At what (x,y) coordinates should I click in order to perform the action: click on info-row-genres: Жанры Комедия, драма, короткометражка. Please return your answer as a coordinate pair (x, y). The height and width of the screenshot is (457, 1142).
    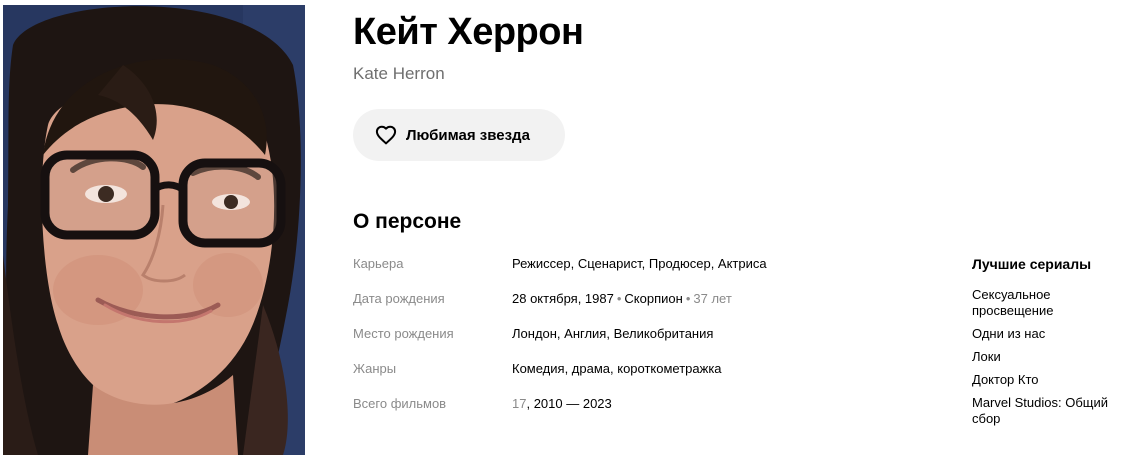
    Looking at the image, I should click on (633, 375).